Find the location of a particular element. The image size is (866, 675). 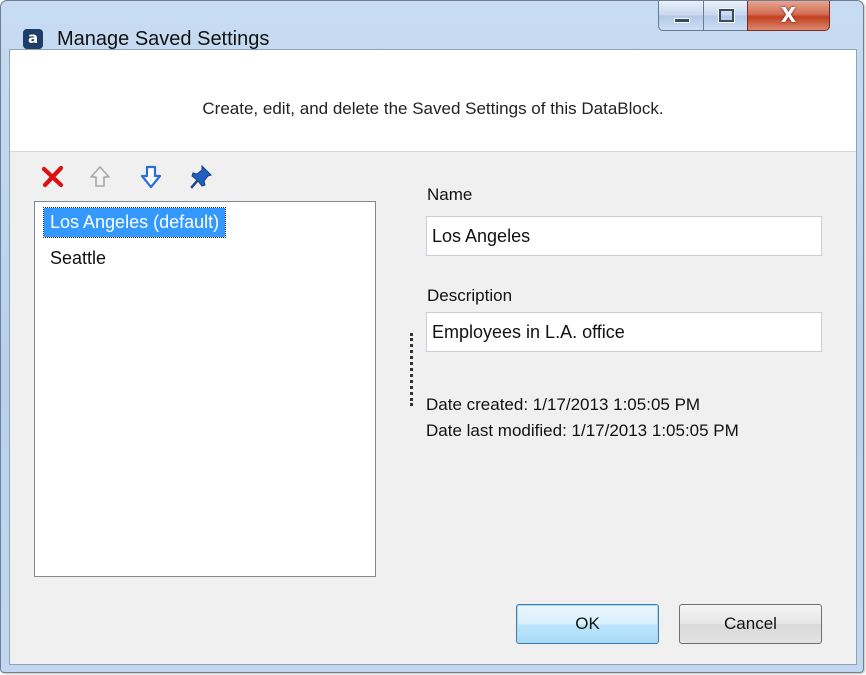

minimize-button is located at coordinates (681, 16).